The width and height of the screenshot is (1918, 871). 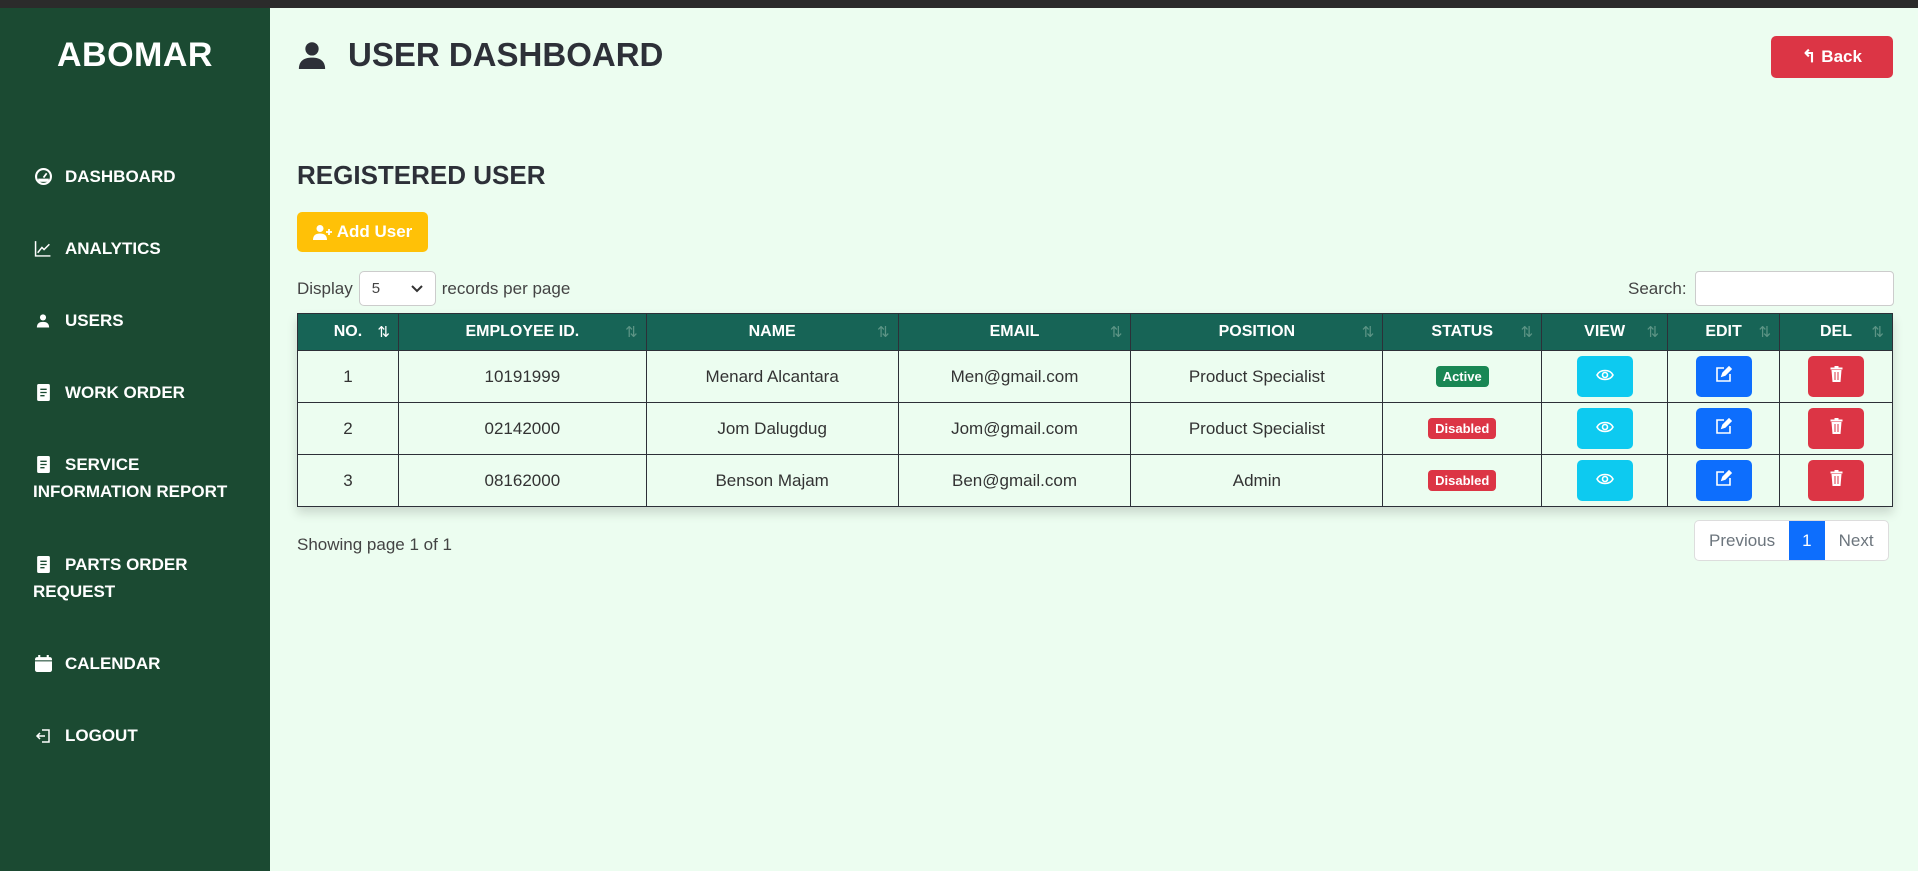 I want to click on sidebar-item-users: USERS, so click(x=78, y=320).